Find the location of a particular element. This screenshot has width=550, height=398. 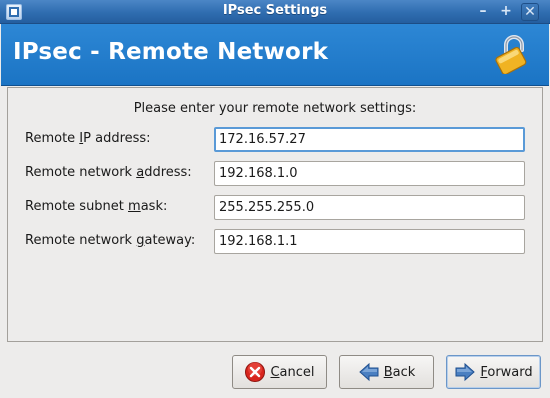

remote-gateway-row: Remote network gateway: 192.168.1.1 is located at coordinates (276, 242).